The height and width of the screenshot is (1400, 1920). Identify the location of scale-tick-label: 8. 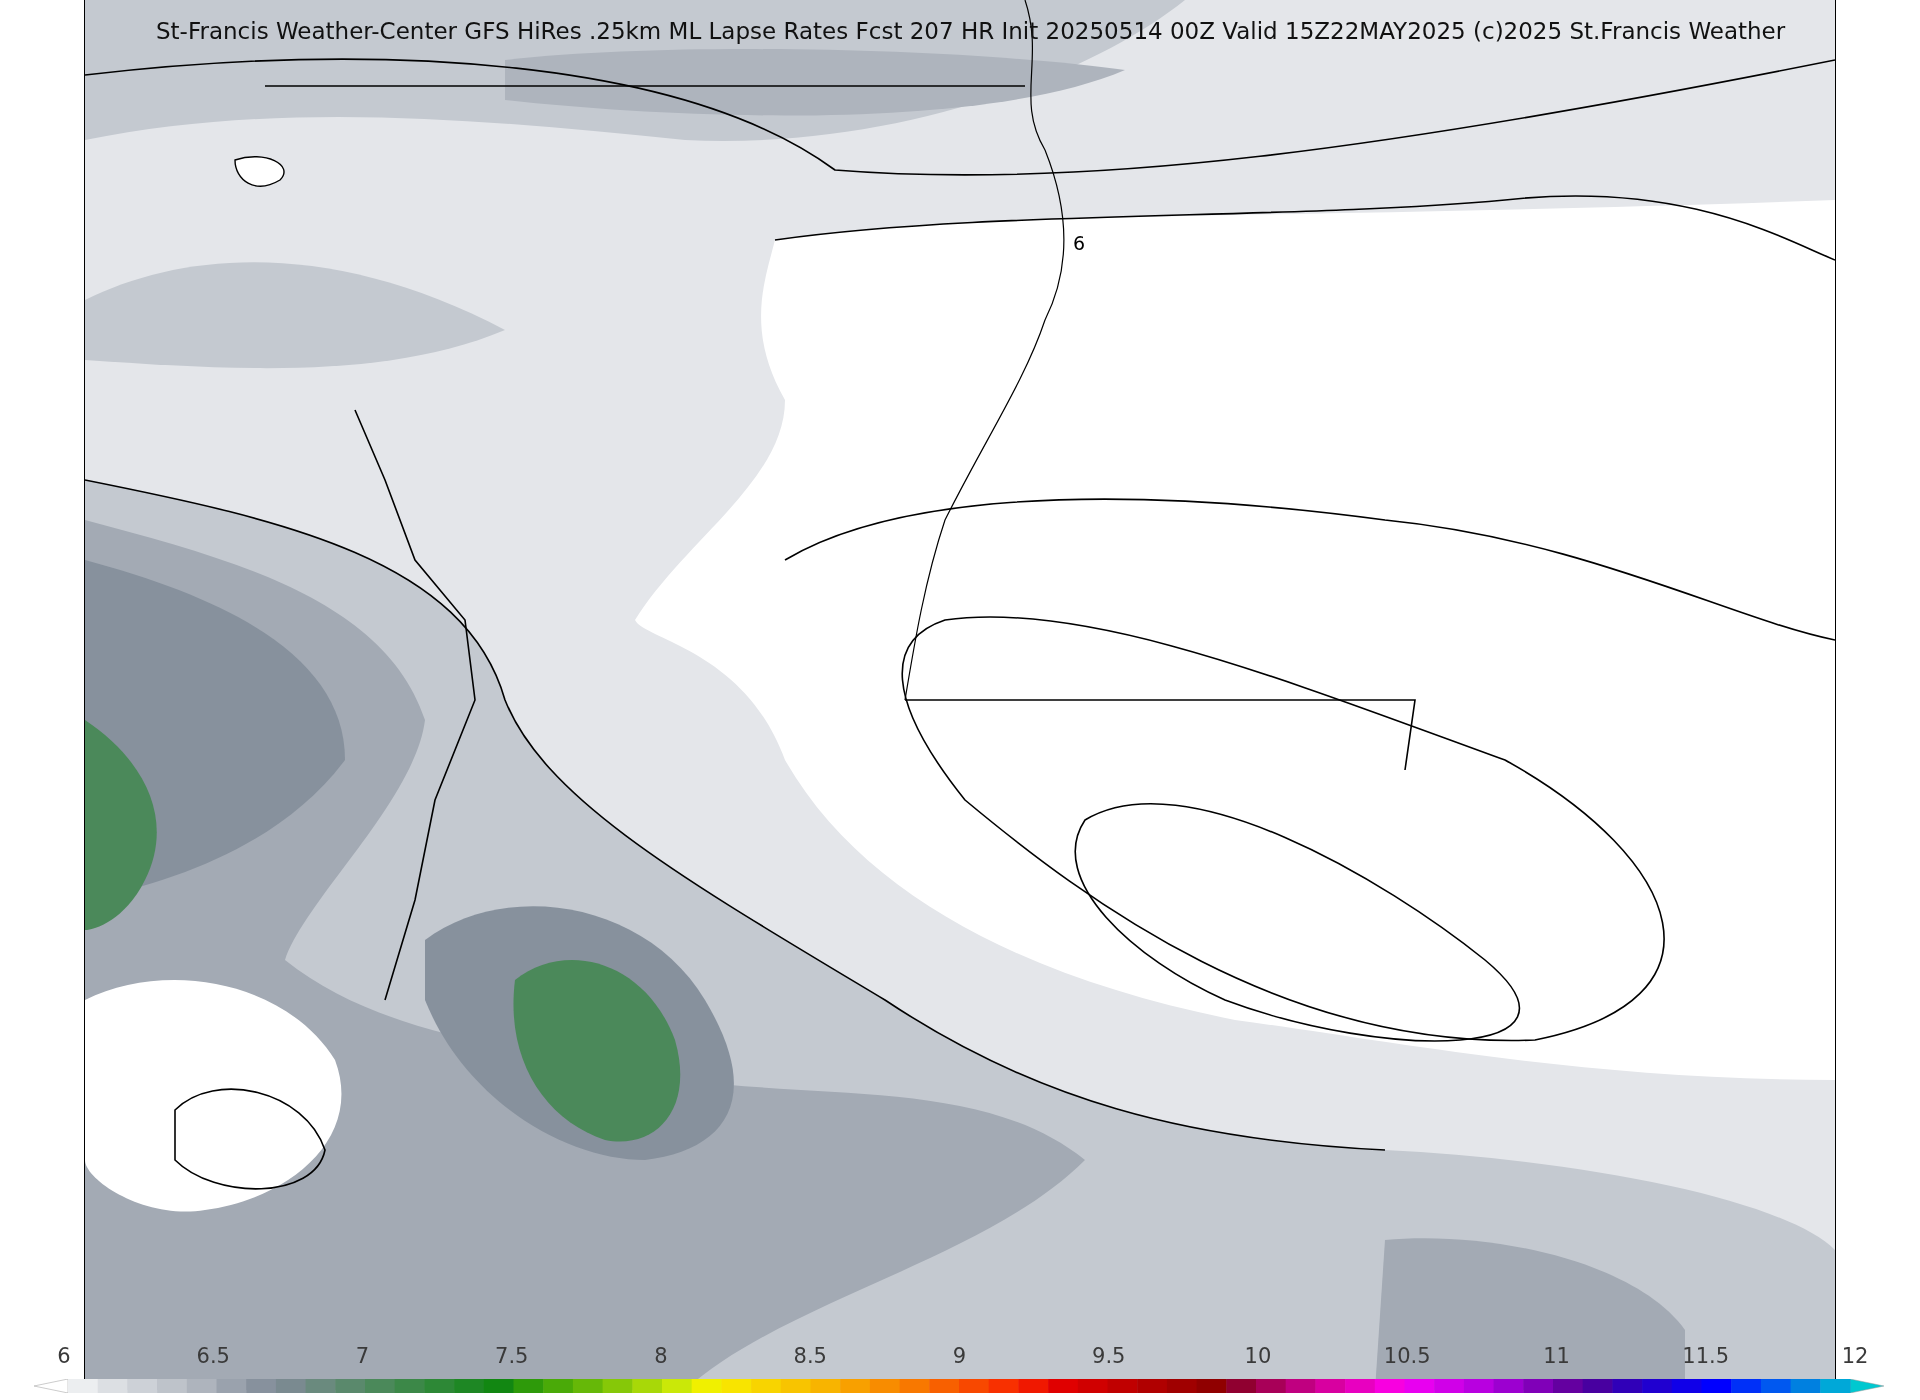
(661, 1356).